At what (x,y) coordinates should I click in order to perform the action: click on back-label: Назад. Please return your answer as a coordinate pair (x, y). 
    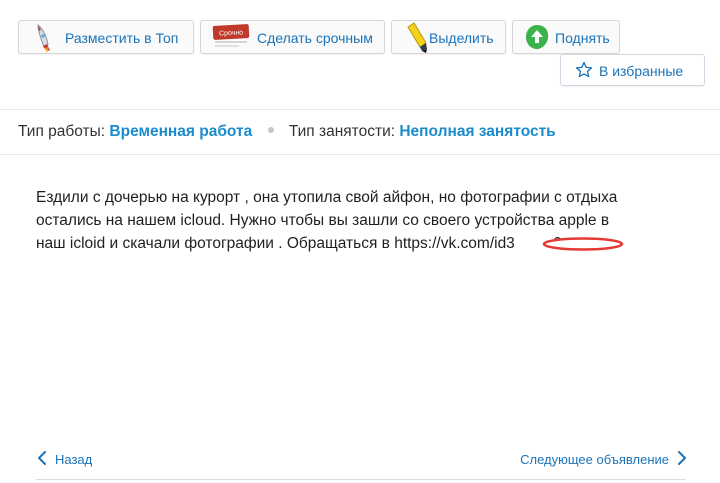
    Looking at the image, I should click on (74, 459).